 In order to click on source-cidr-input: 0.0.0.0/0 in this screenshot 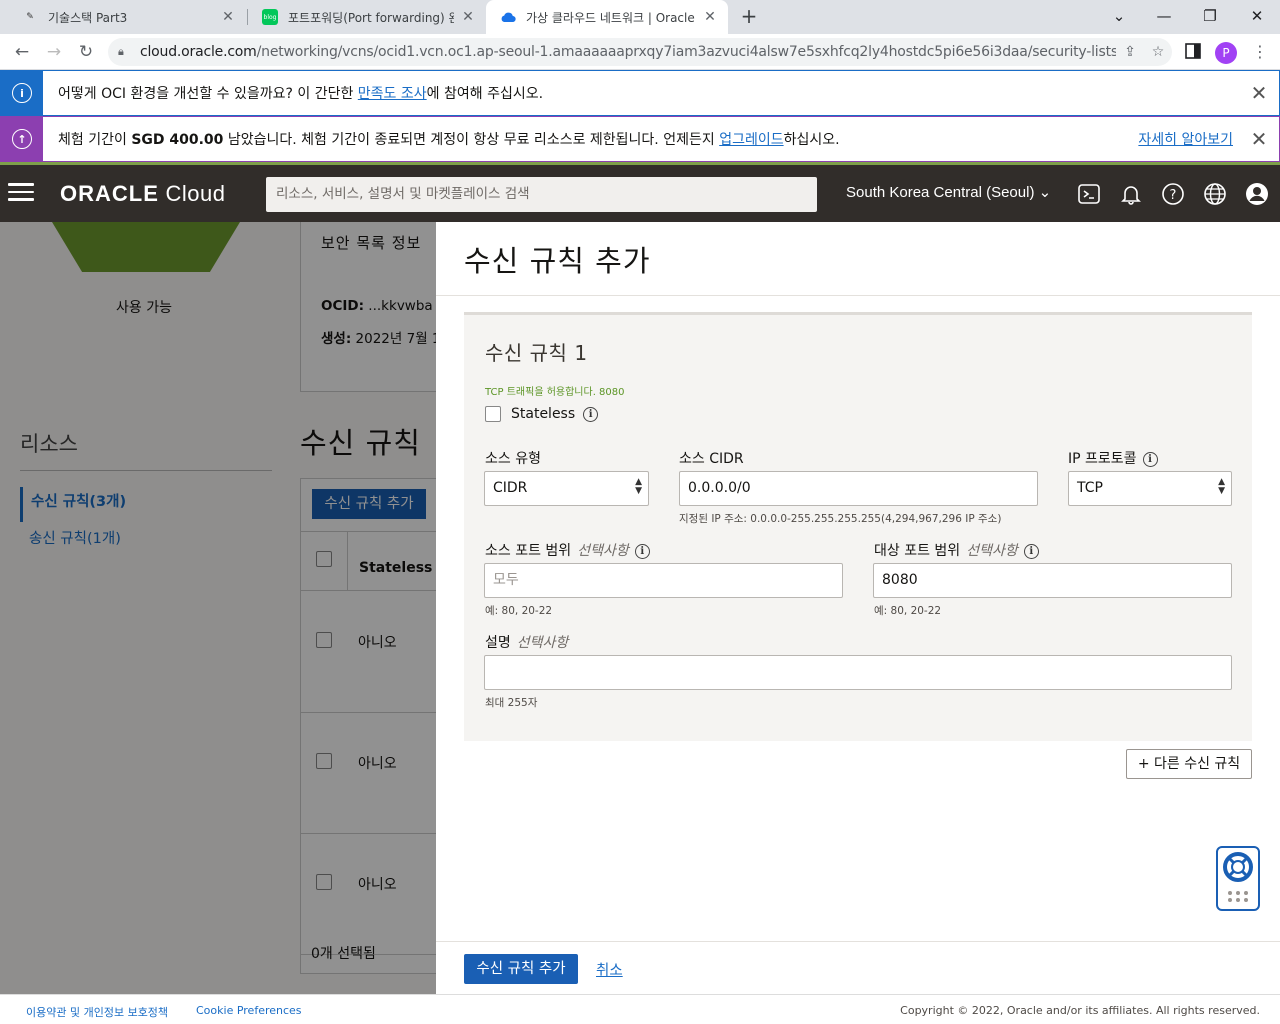, I will do `click(858, 488)`.